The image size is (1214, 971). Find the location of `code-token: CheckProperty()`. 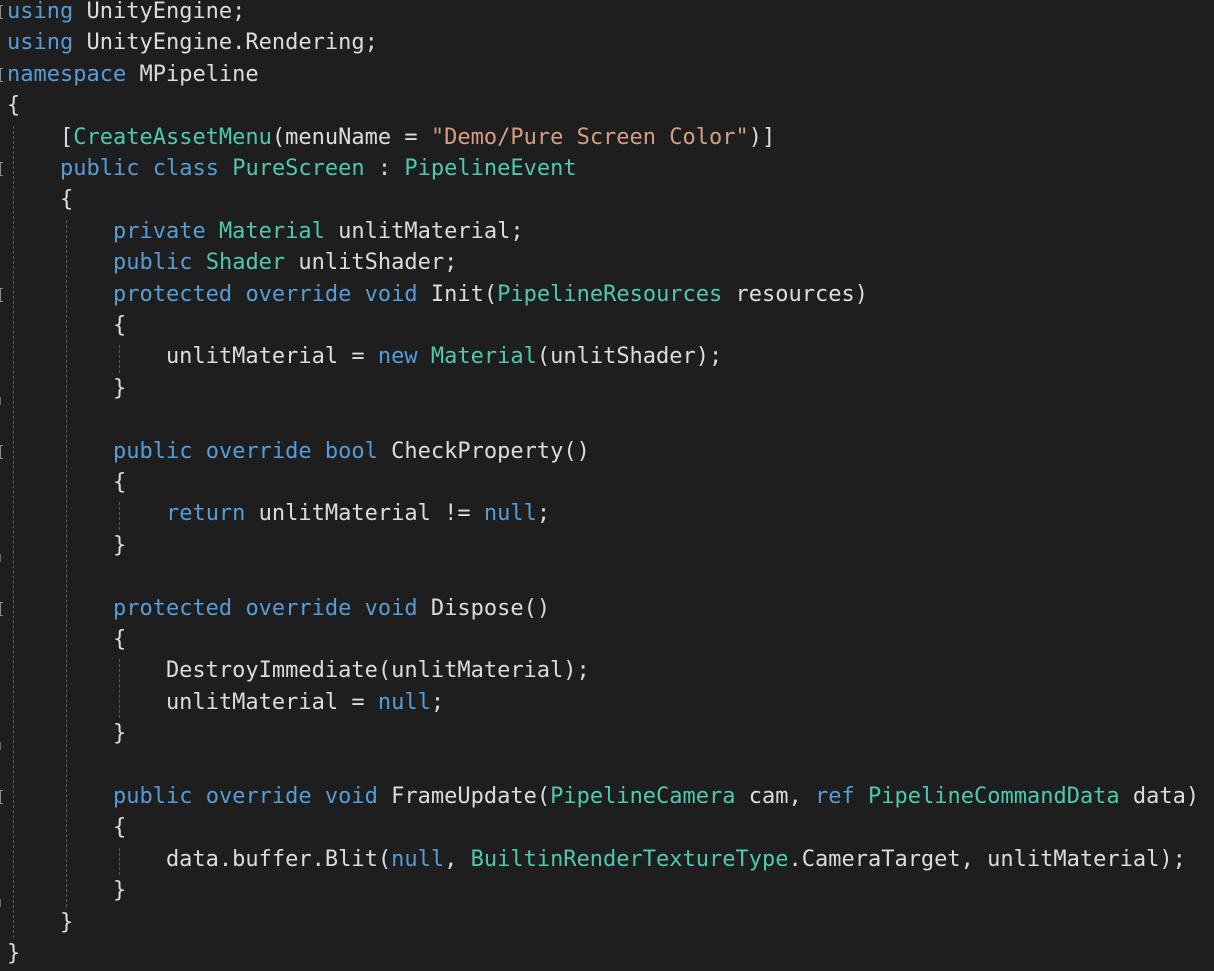

code-token: CheckProperty() is located at coordinates (483, 451).